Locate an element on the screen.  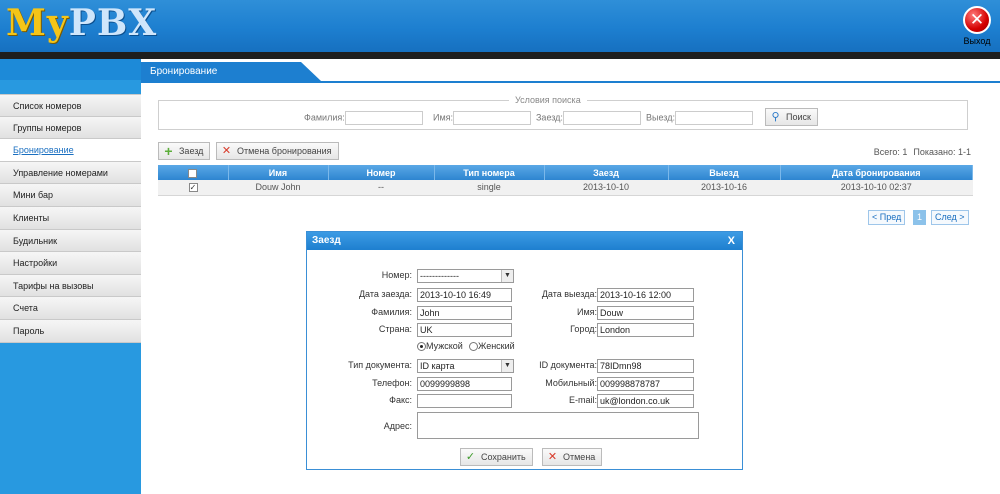
search-checkout-group: Выезд: is located at coordinates (699, 118).